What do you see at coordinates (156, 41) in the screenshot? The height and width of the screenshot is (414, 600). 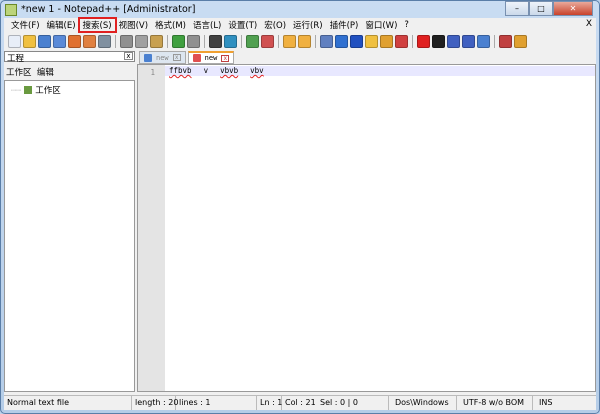 I see `paste-icon` at bounding box center [156, 41].